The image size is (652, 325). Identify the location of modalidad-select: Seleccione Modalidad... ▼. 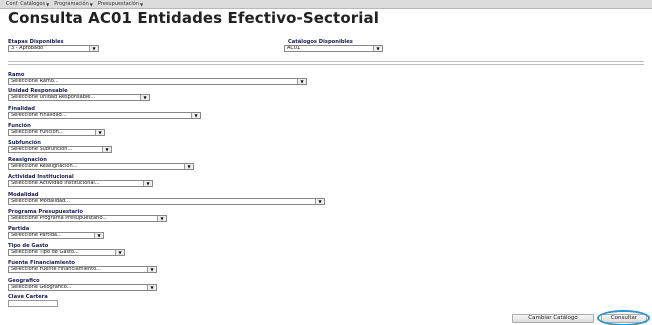
(166, 201).